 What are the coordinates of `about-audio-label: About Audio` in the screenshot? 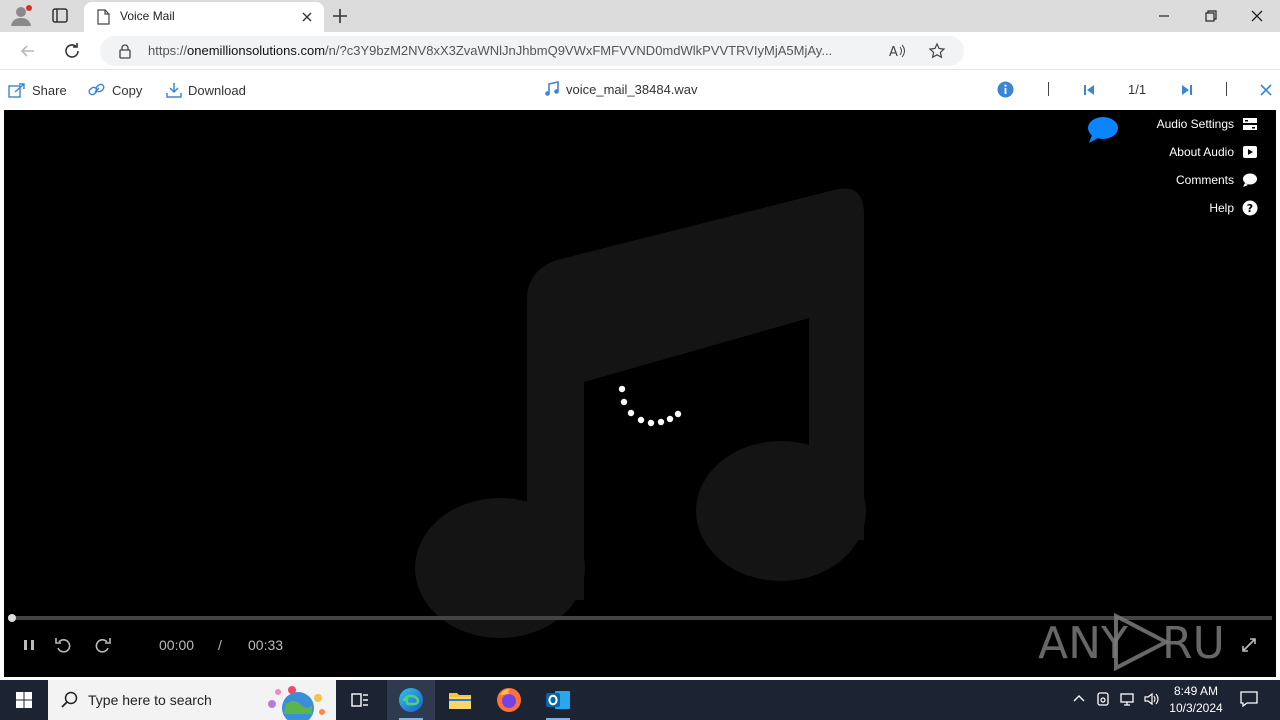 It's located at (1201, 152).